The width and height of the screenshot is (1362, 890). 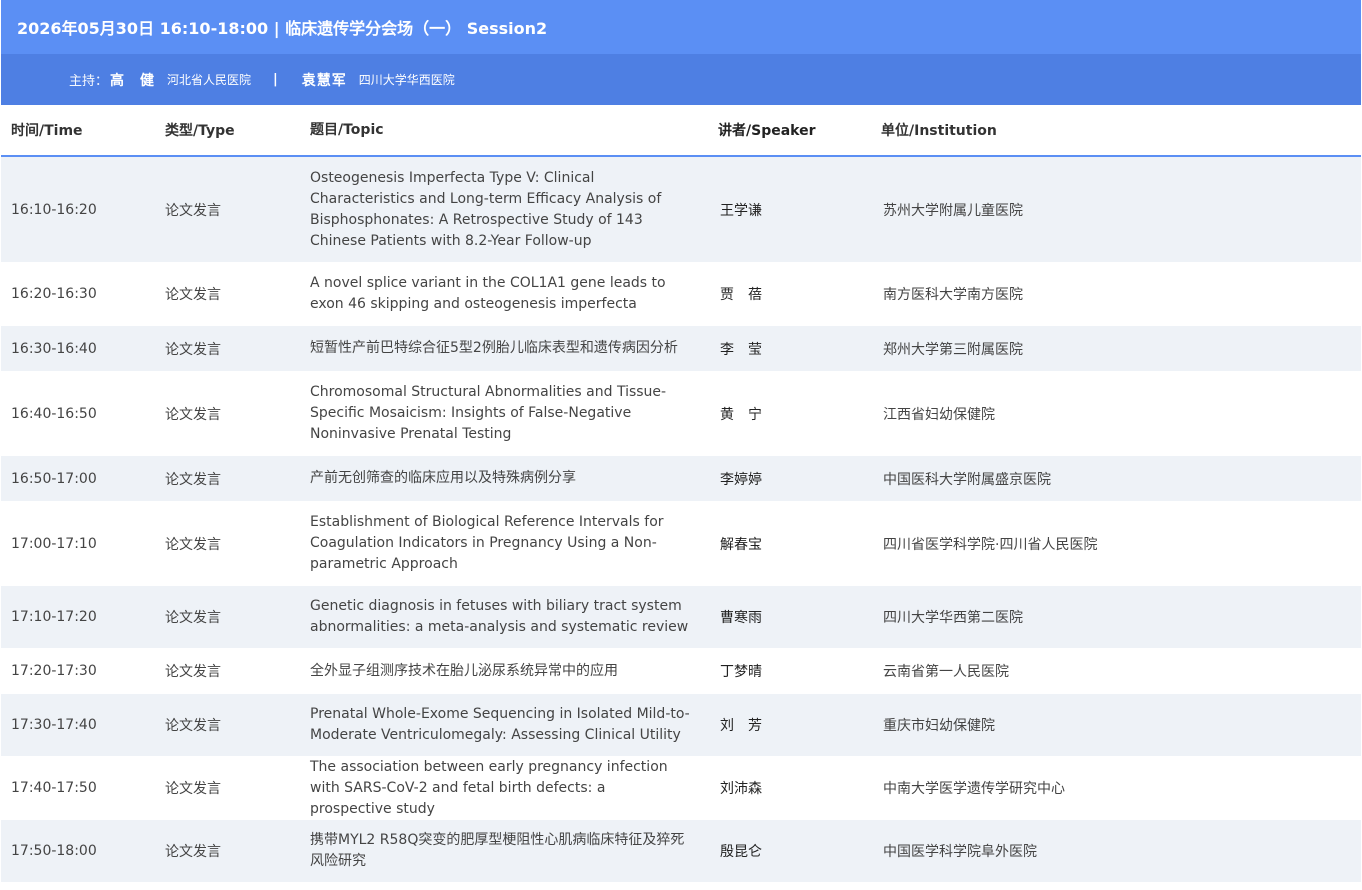 What do you see at coordinates (741, 210) in the screenshot?
I see `row-speaker: 王学谦` at bounding box center [741, 210].